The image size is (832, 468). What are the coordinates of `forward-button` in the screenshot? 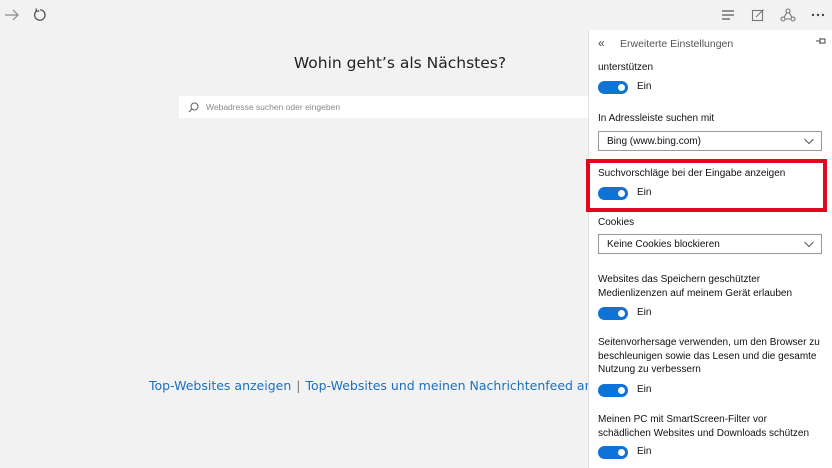 It's located at (12, 15).